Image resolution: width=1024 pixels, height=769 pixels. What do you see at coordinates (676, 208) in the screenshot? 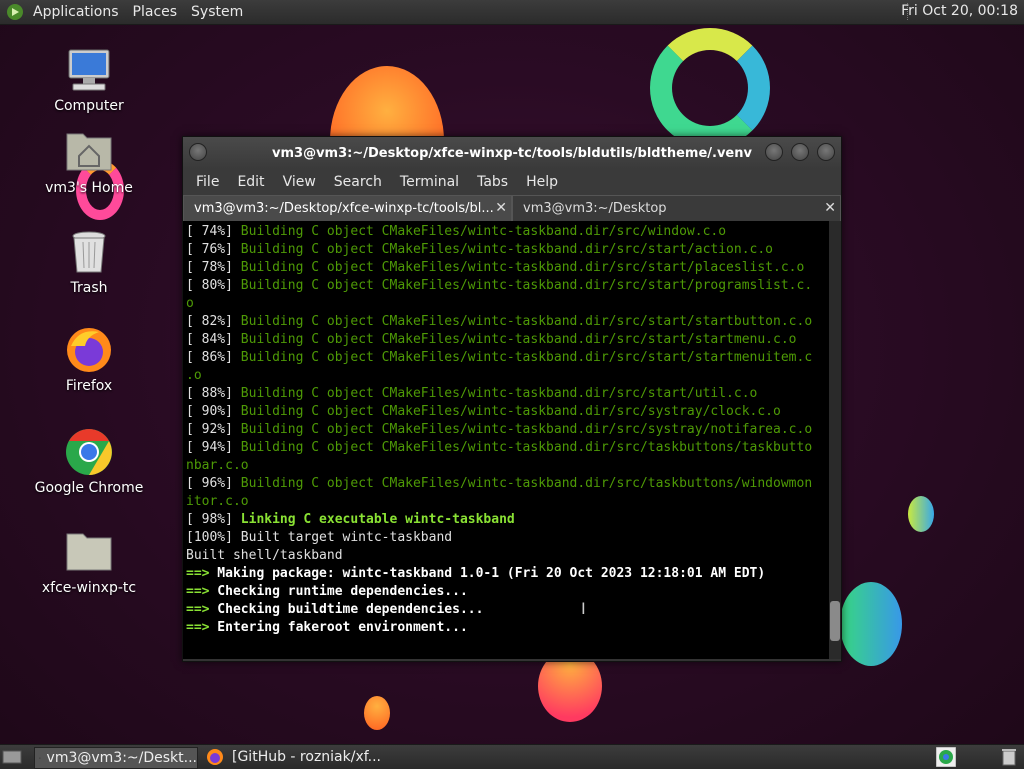
I see `tab-desktop: vm3@vm3:~/Desktop ✕` at bounding box center [676, 208].